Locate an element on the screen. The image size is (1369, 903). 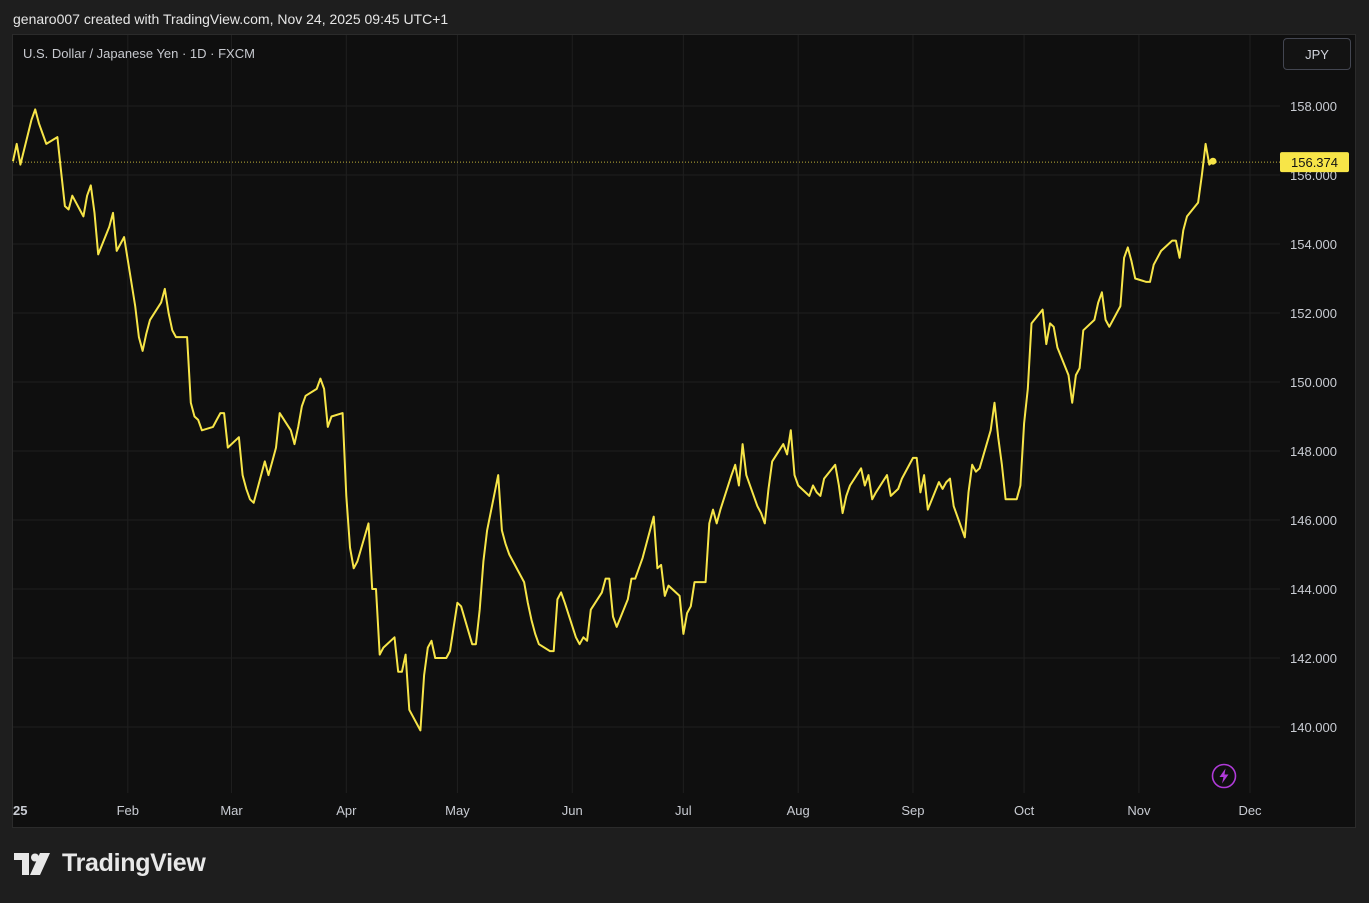
y-tick-label: 140.000 is located at coordinates (1313, 727).